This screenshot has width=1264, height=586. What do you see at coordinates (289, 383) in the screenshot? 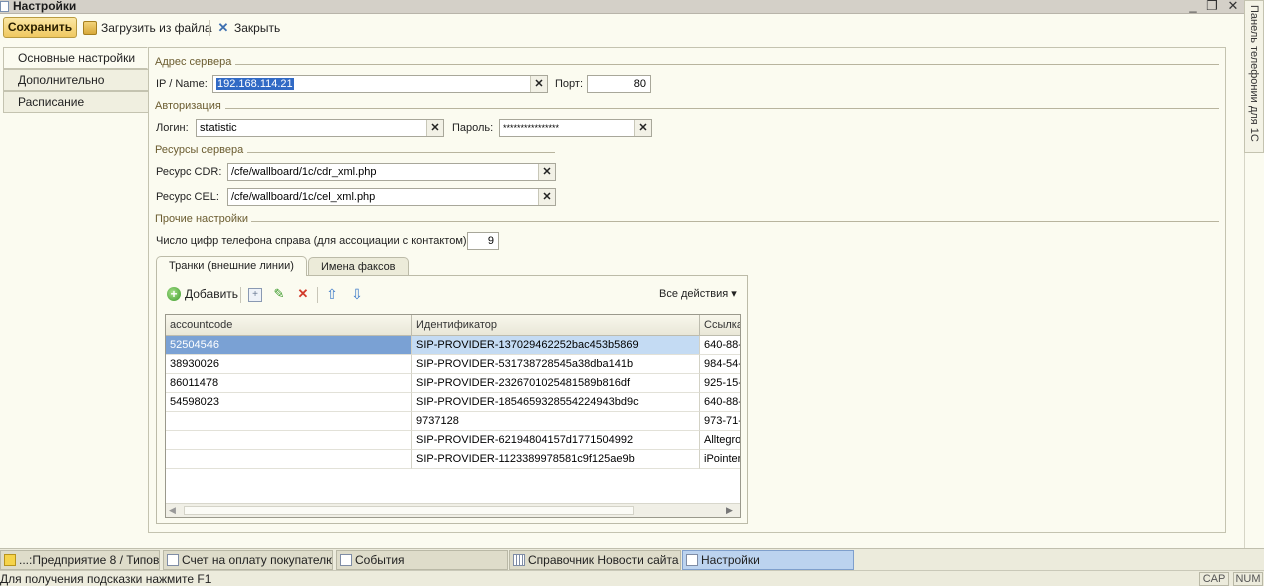
I see `table-cell: 86011478` at bounding box center [289, 383].